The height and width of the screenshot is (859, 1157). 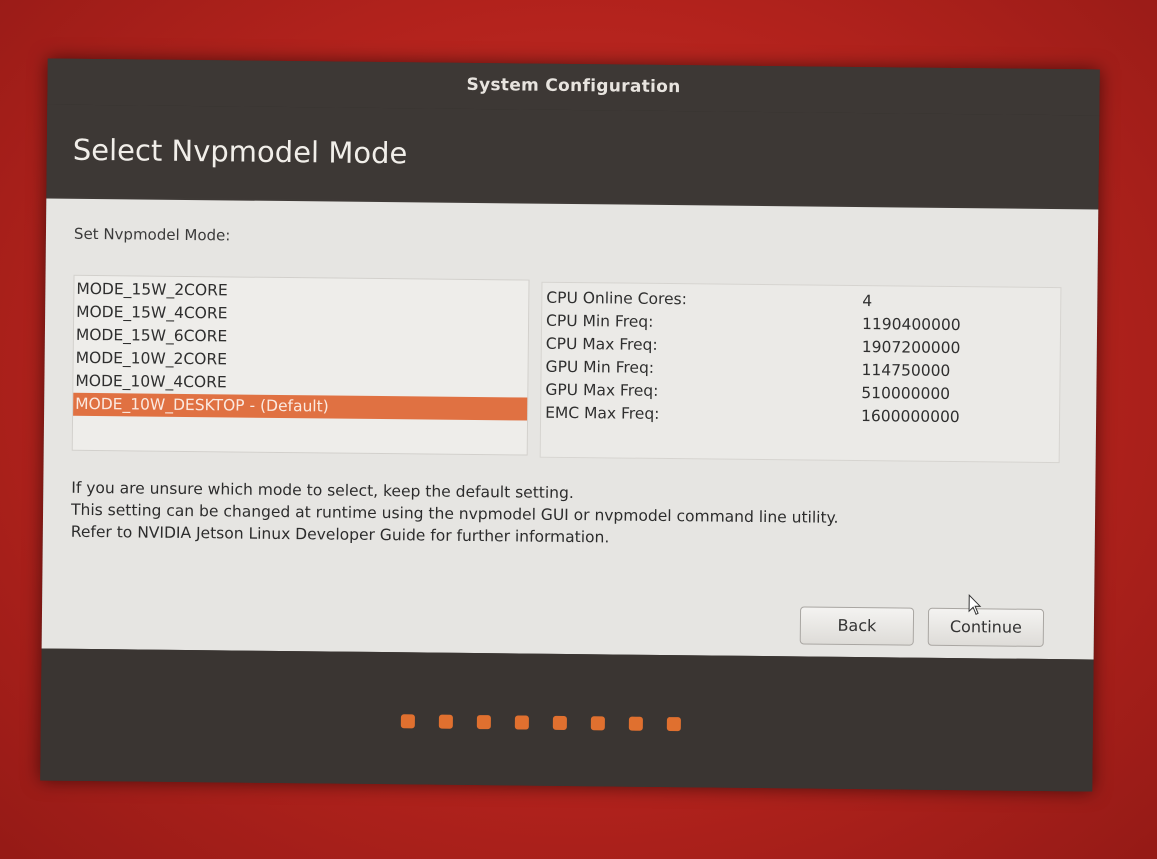 What do you see at coordinates (573, 156) in the screenshot?
I see `page-header: Select Nvpmodel Mode` at bounding box center [573, 156].